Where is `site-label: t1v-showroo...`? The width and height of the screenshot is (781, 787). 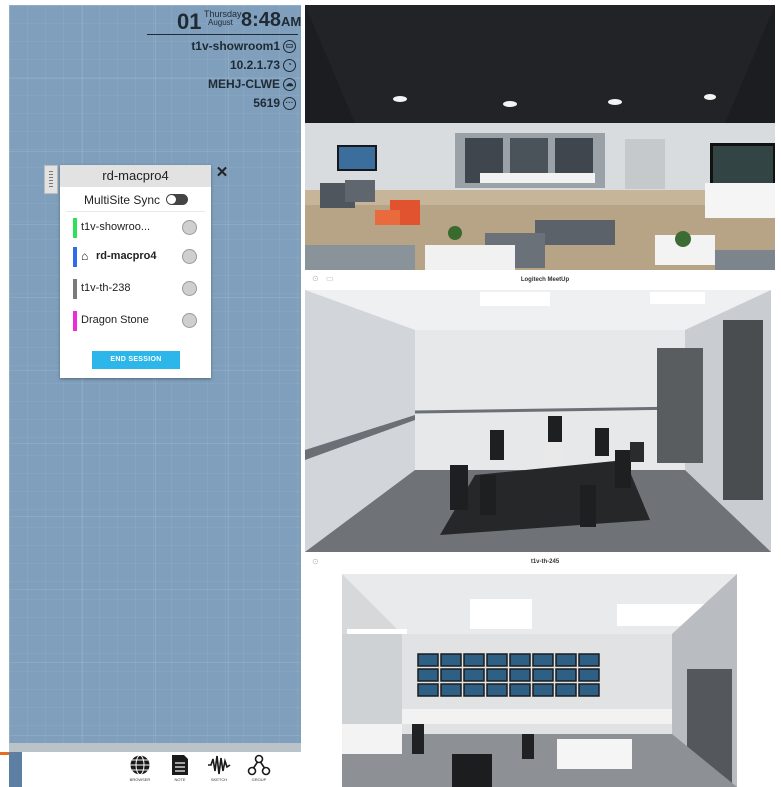 site-label: t1v-showroo... is located at coordinates (116, 227).